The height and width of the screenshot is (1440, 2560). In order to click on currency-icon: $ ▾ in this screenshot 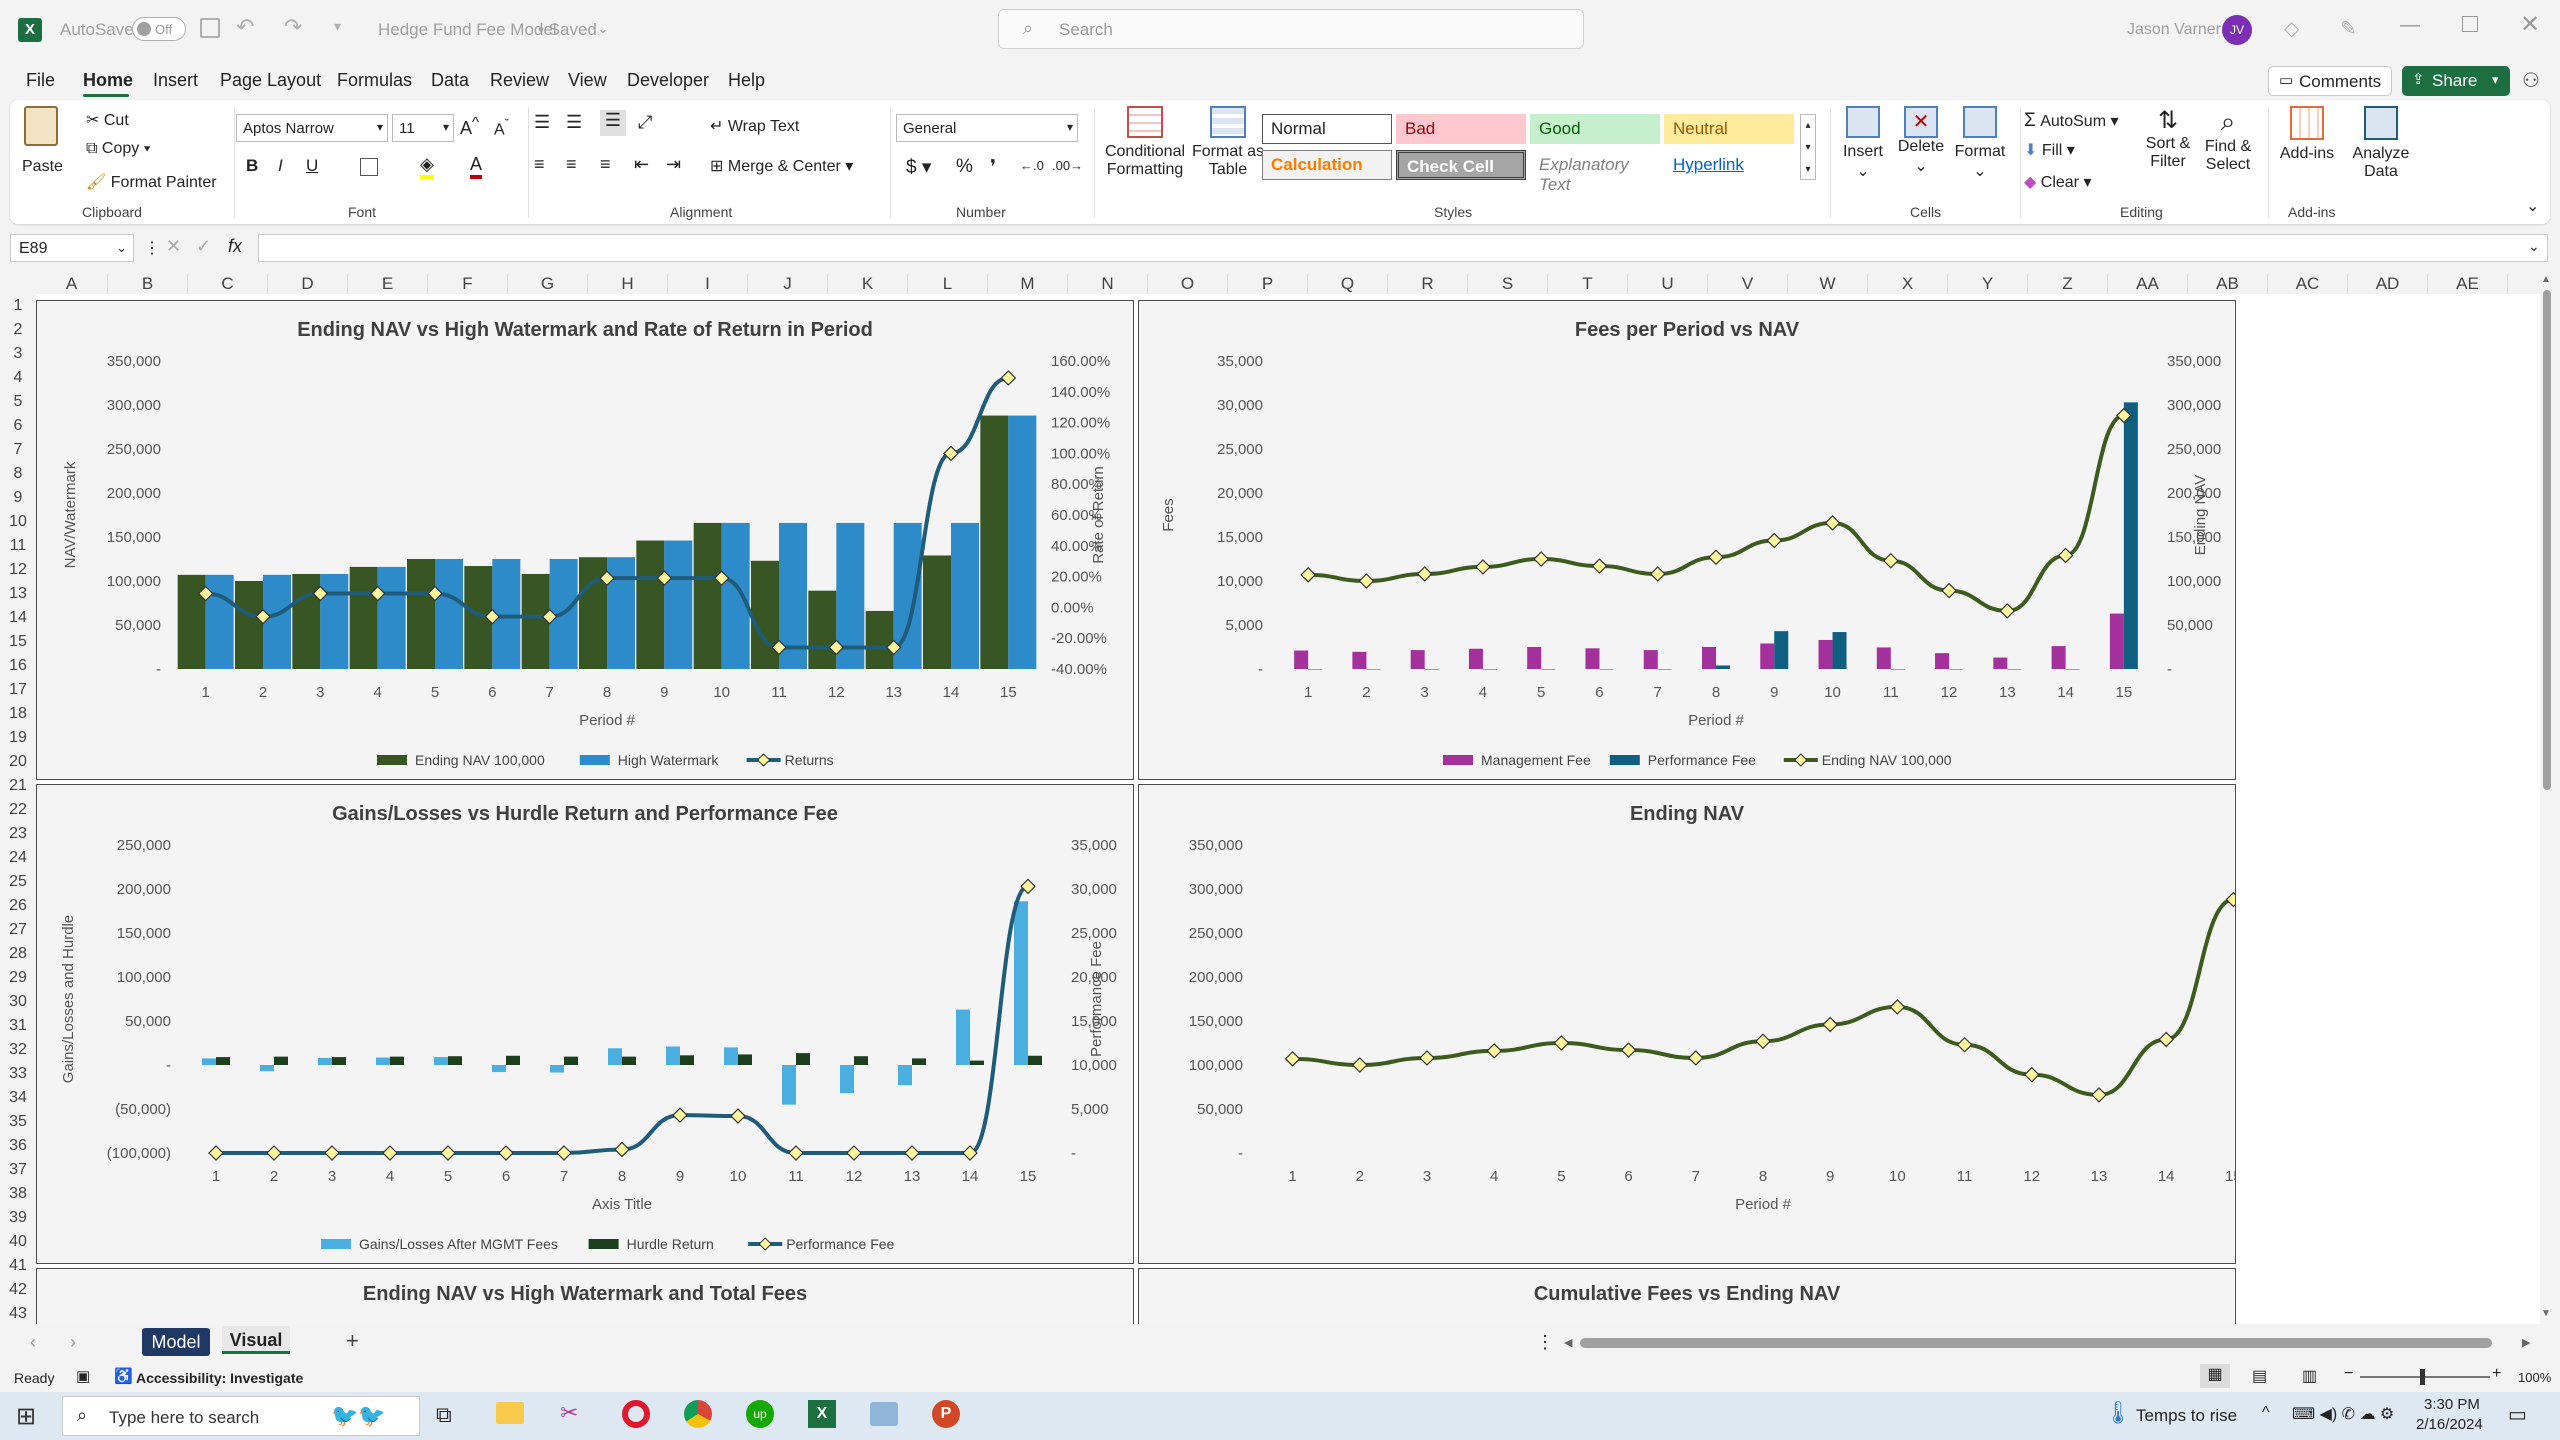, I will do `click(918, 167)`.